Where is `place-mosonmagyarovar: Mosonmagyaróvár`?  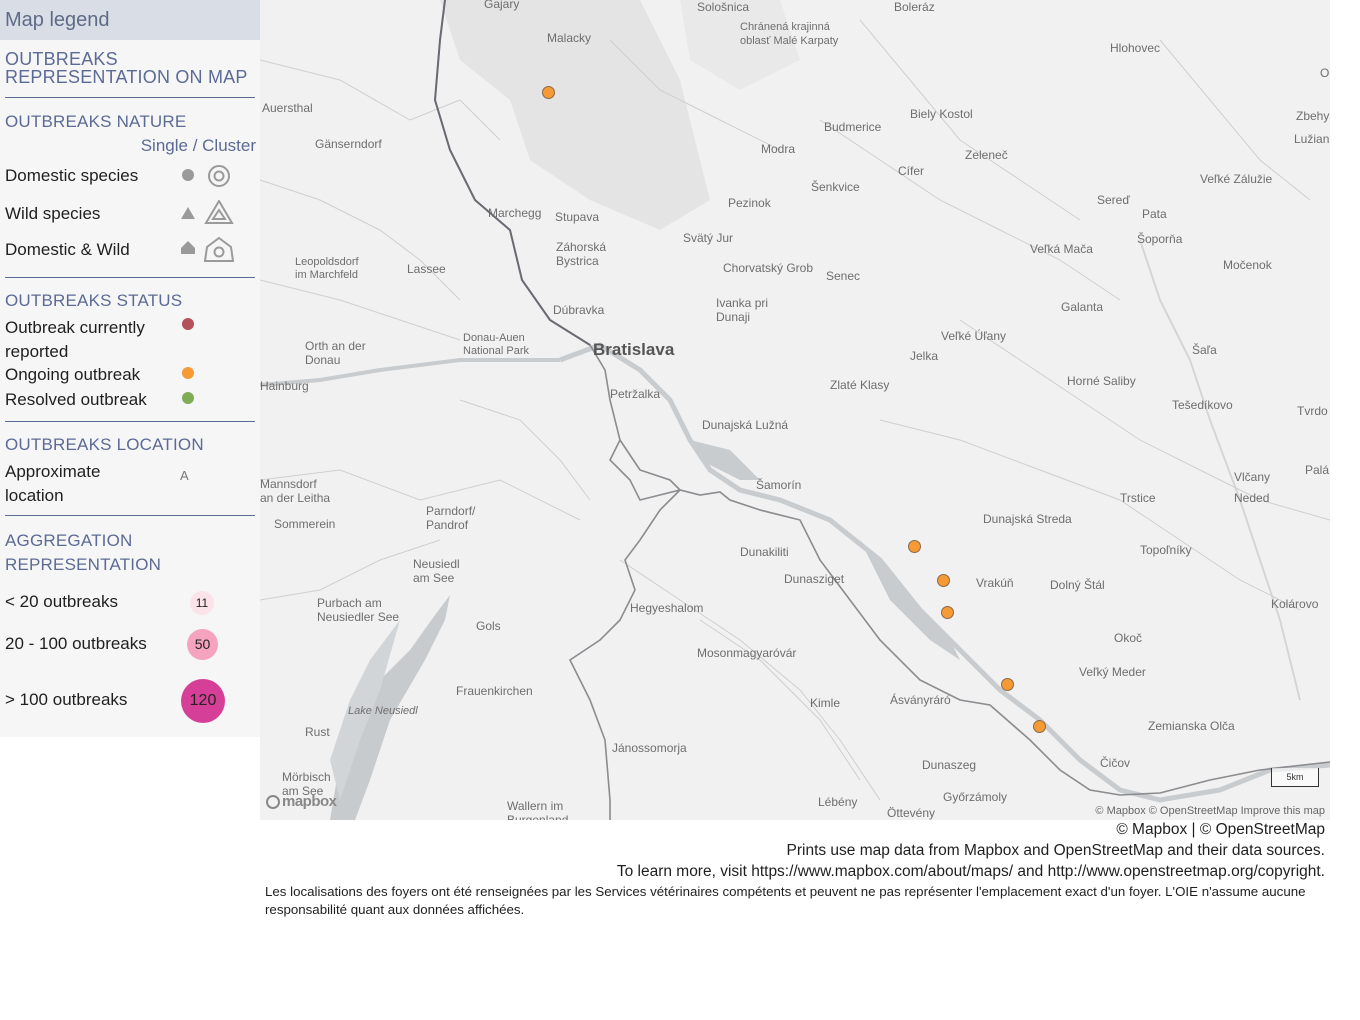
place-mosonmagyarovar: Mosonmagyaróvár is located at coordinates (747, 653).